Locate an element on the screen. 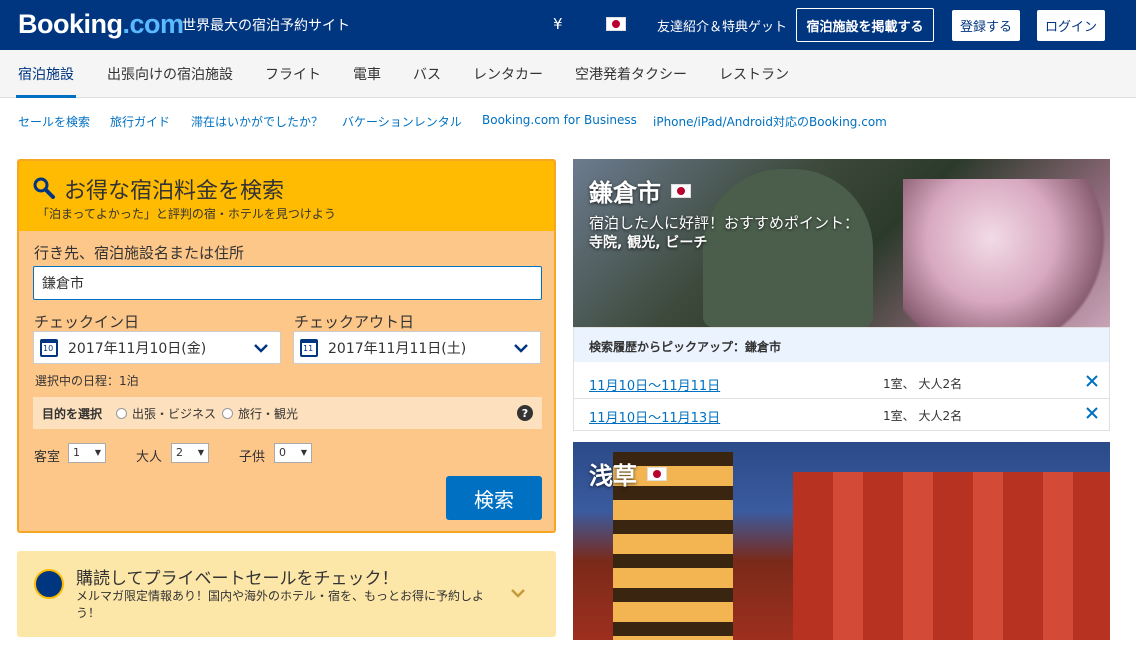  purpose-business-radio is located at coordinates (122, 413).